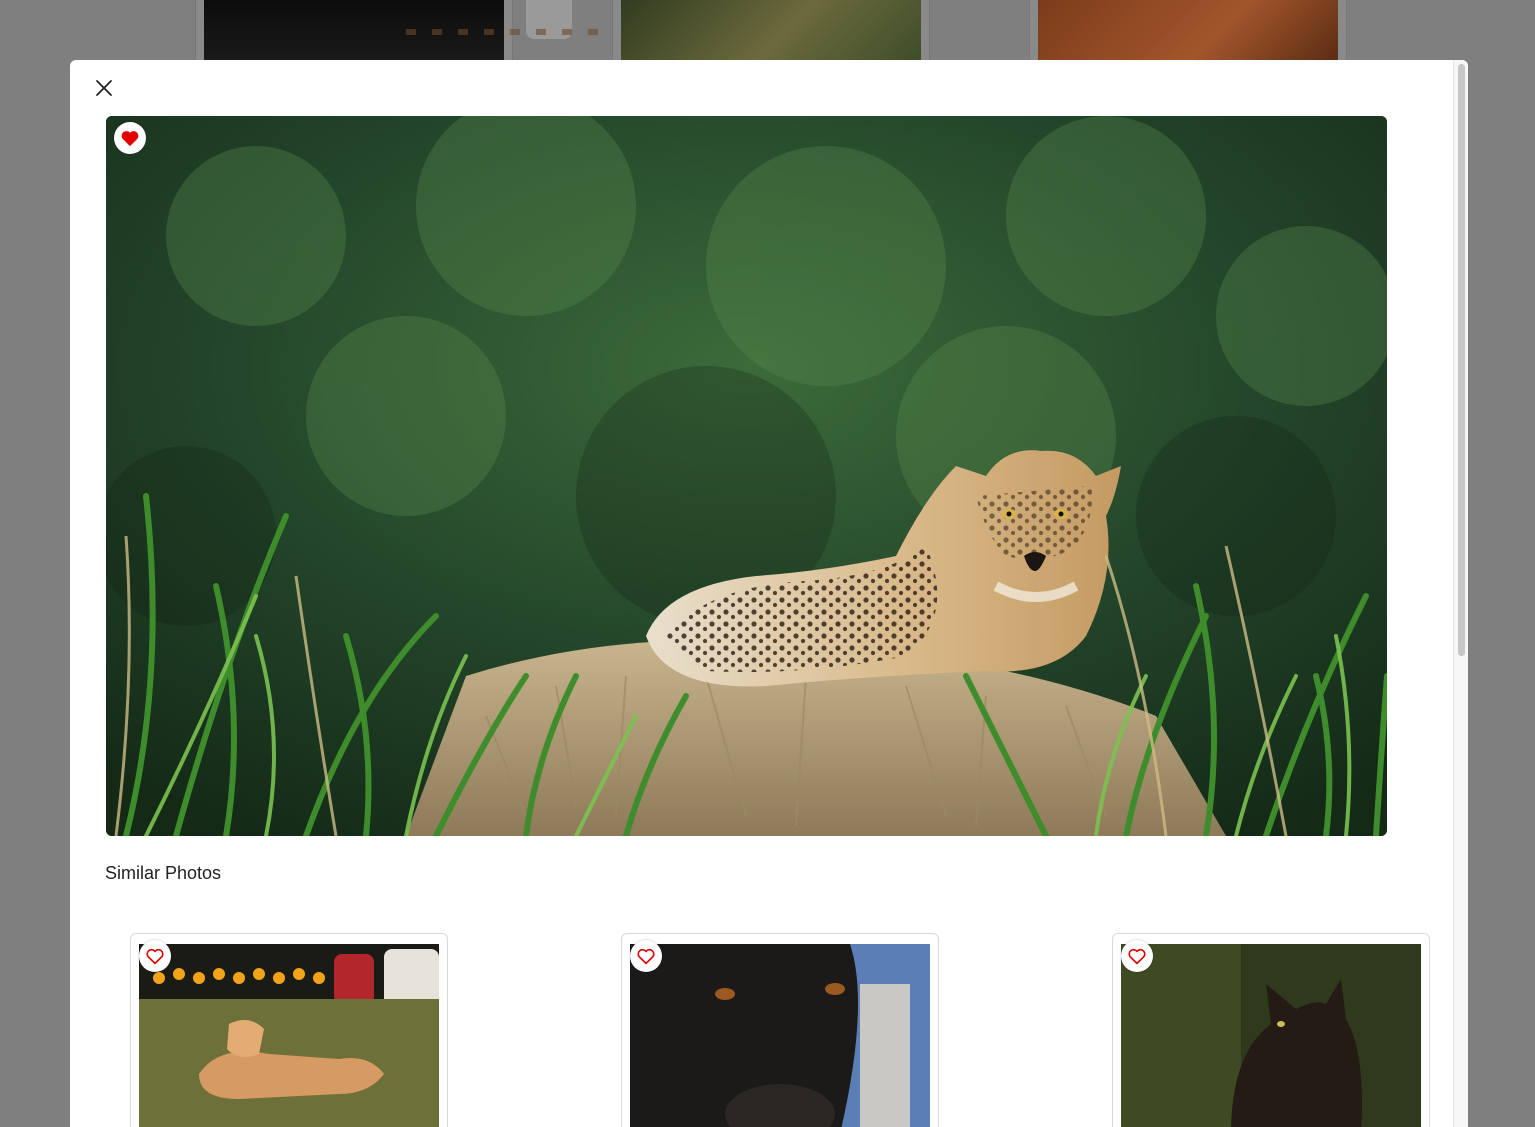  I want to click on heart-filled-icon, so click(130, 138).